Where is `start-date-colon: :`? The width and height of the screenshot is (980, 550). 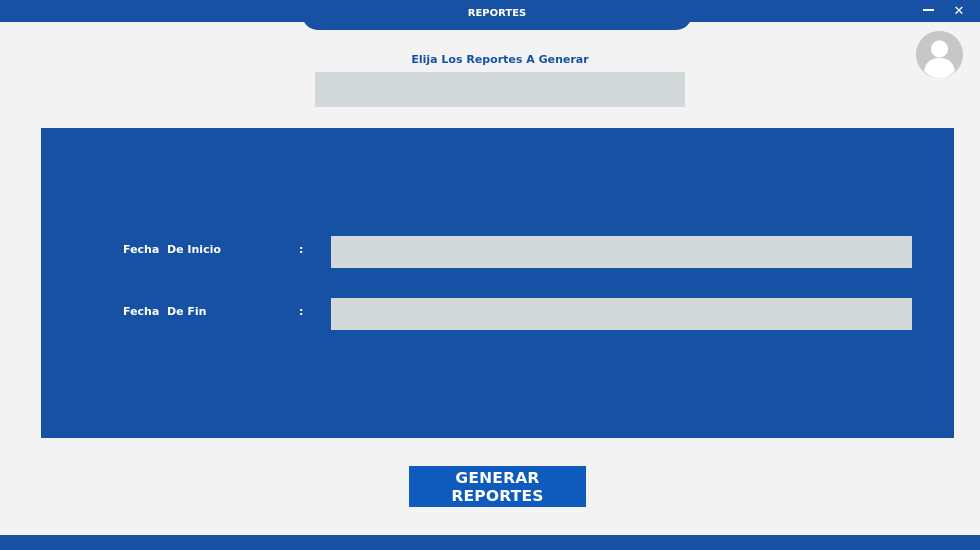 start-date-colon: : is located at coordinates (301, 249).